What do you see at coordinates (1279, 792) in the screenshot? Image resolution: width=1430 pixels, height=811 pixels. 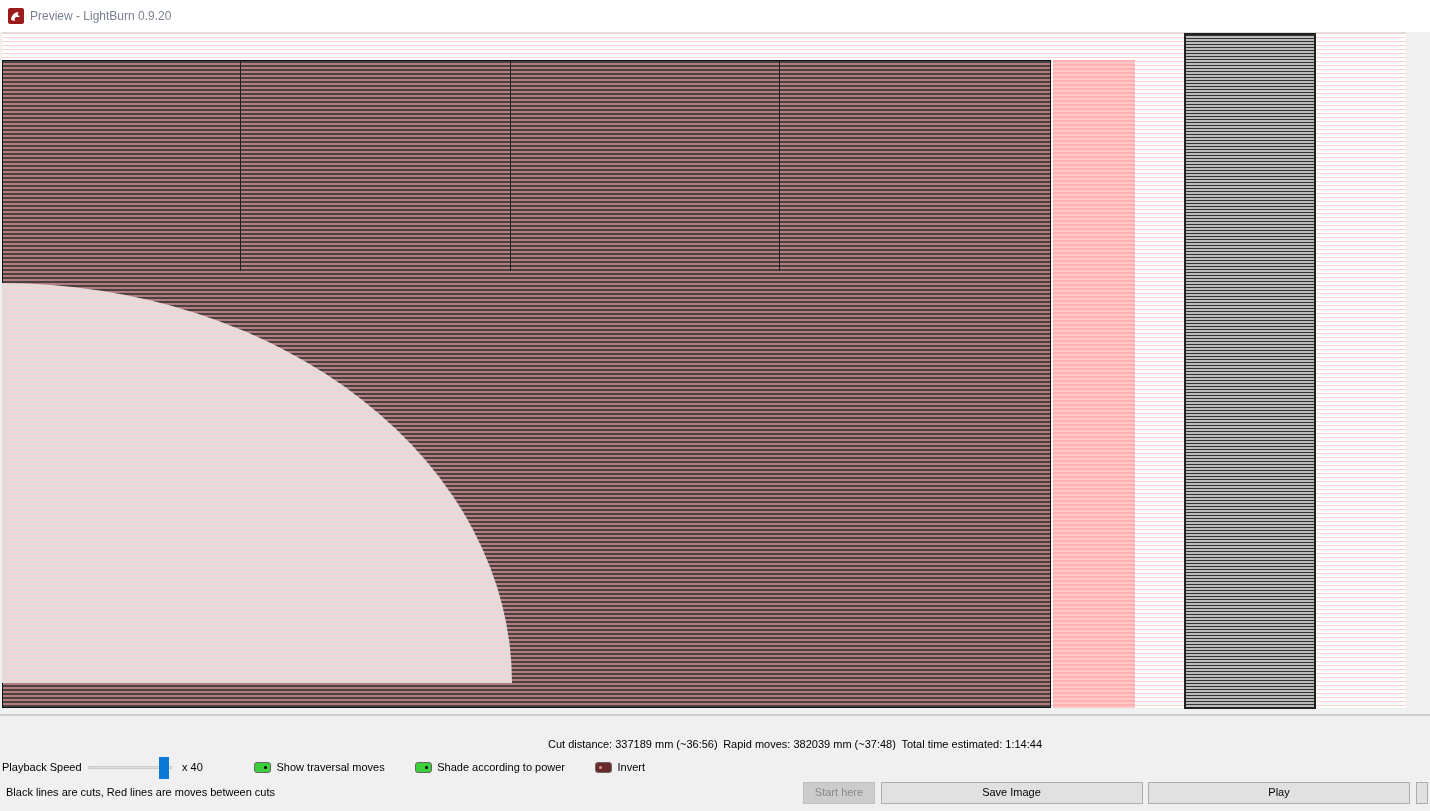 I see `action-button: Play` at bounding box center [1279, 792].